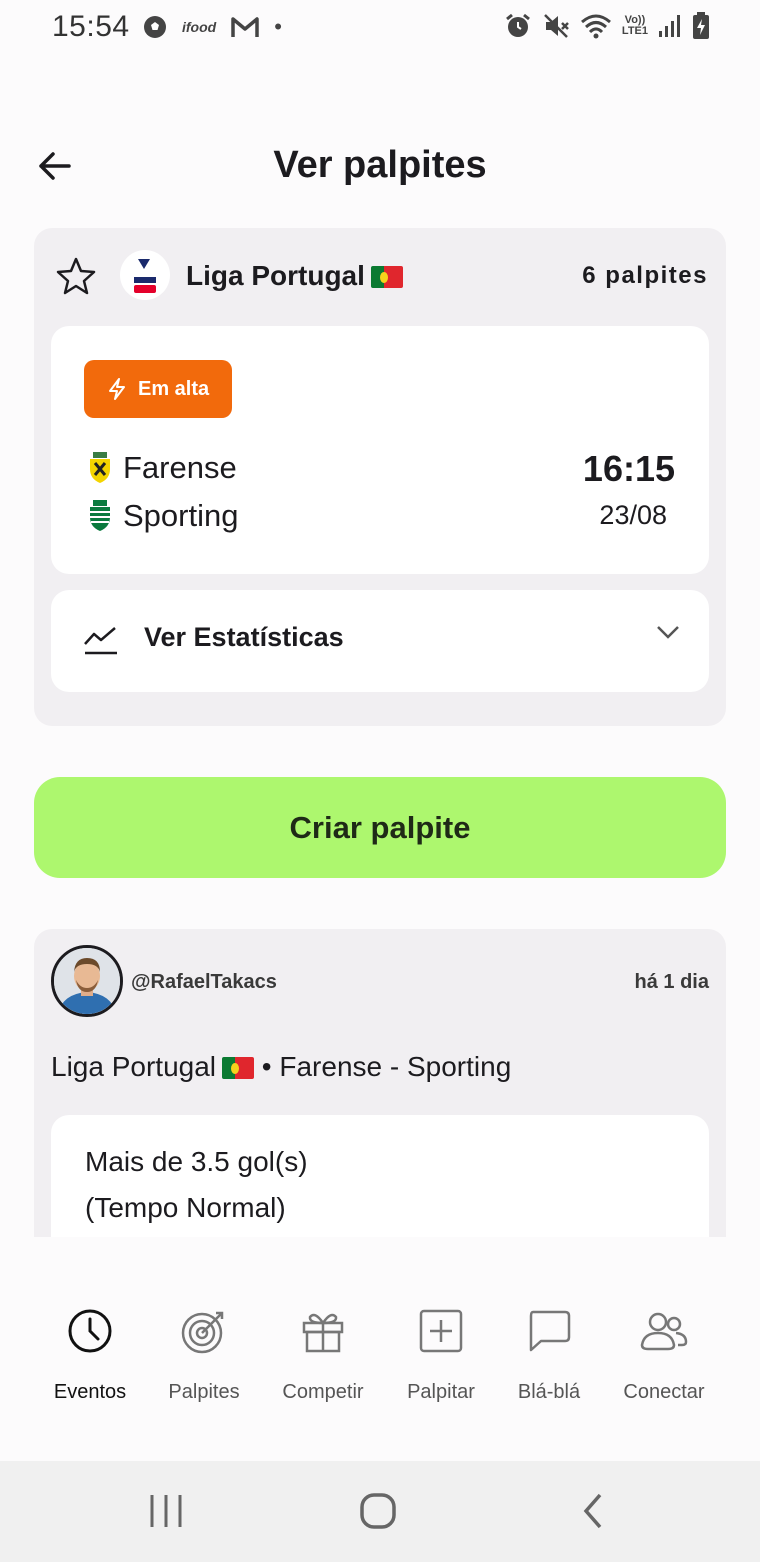  I want to click on page-title: Ver palpites, so click(380, 165).